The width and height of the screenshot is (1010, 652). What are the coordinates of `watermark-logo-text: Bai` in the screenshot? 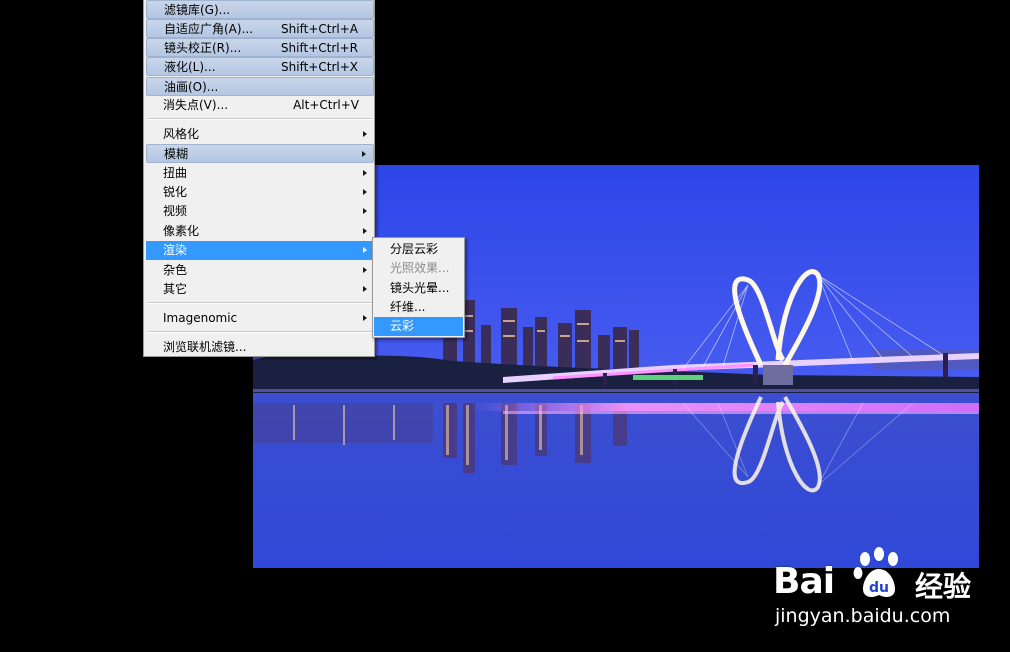 It's located at (804, 581).